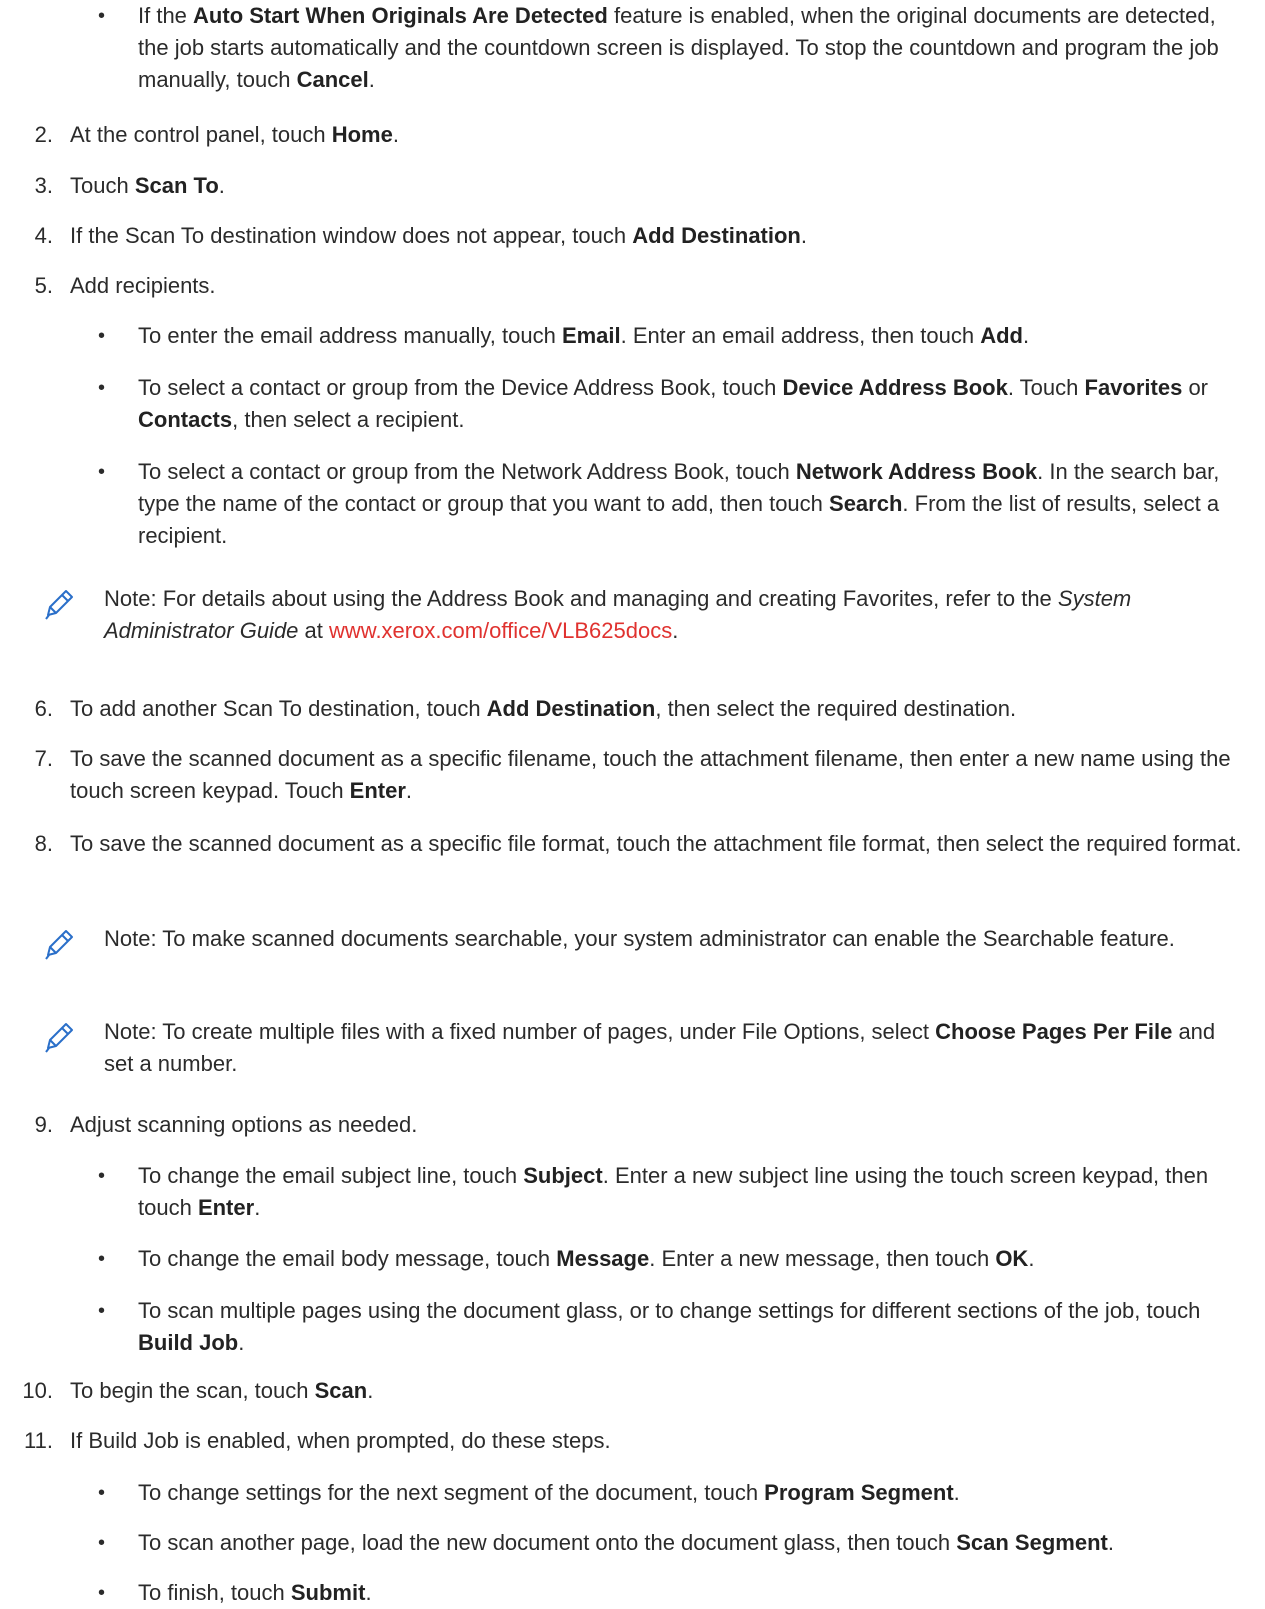 The width and height of the screenshot is (1265, 1609). What do you see at coordinates (38, 1440) in the screenshot?
I see `step-number: 11.` at bounding box center [38, 1440].